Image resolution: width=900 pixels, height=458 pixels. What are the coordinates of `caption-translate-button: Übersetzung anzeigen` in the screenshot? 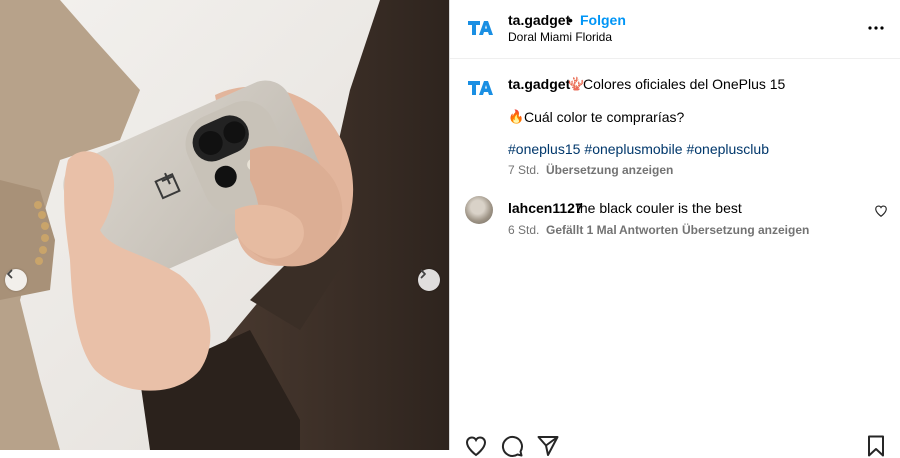 It's located at (609, 170).